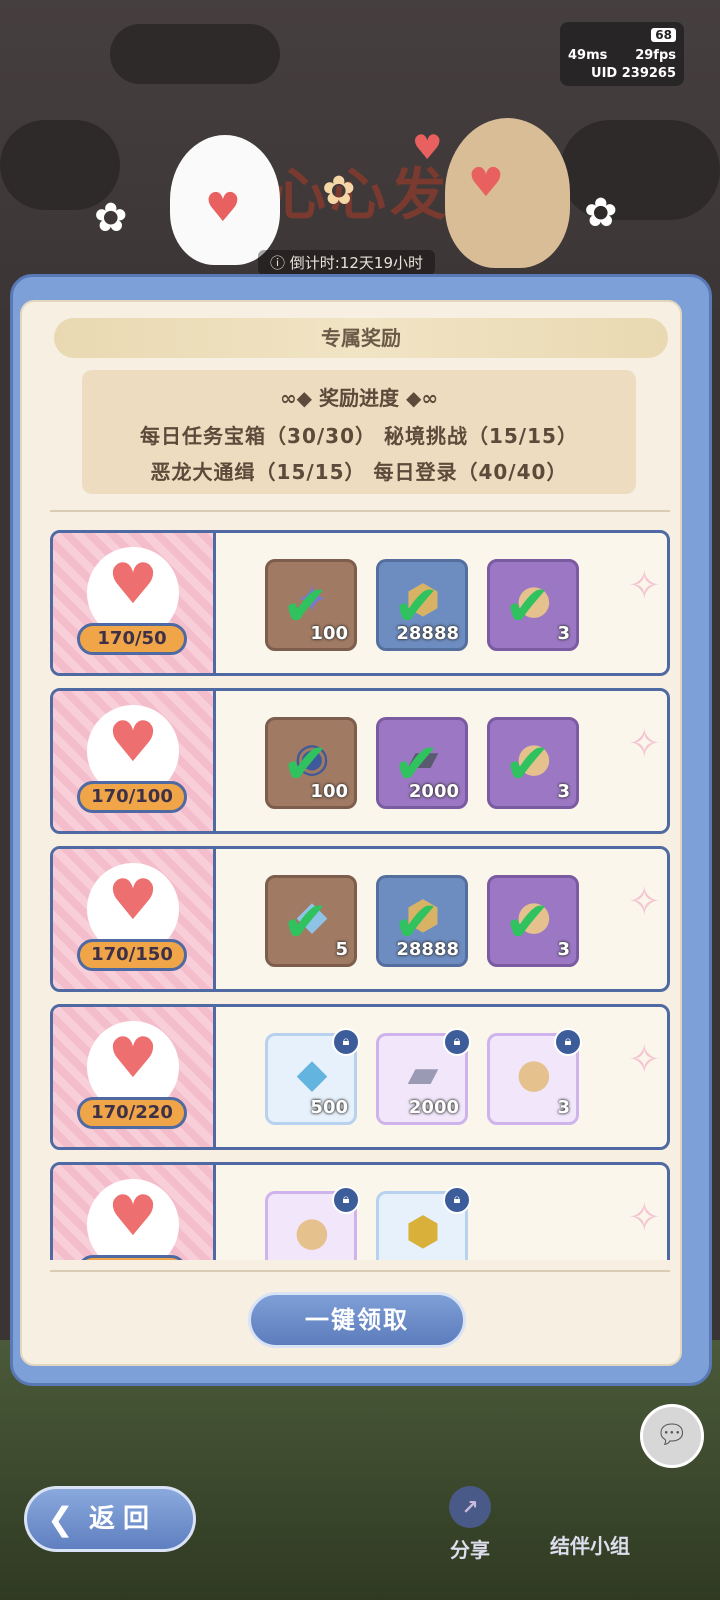  What do you see at coordinates (360, 761) in the screenshot?
I see `reward-row: ♥ 170/100 ◉ ✔ 100 ▰ ✔ 2000 ● ✔ 3 ✧` at bounding box center [360, 761].